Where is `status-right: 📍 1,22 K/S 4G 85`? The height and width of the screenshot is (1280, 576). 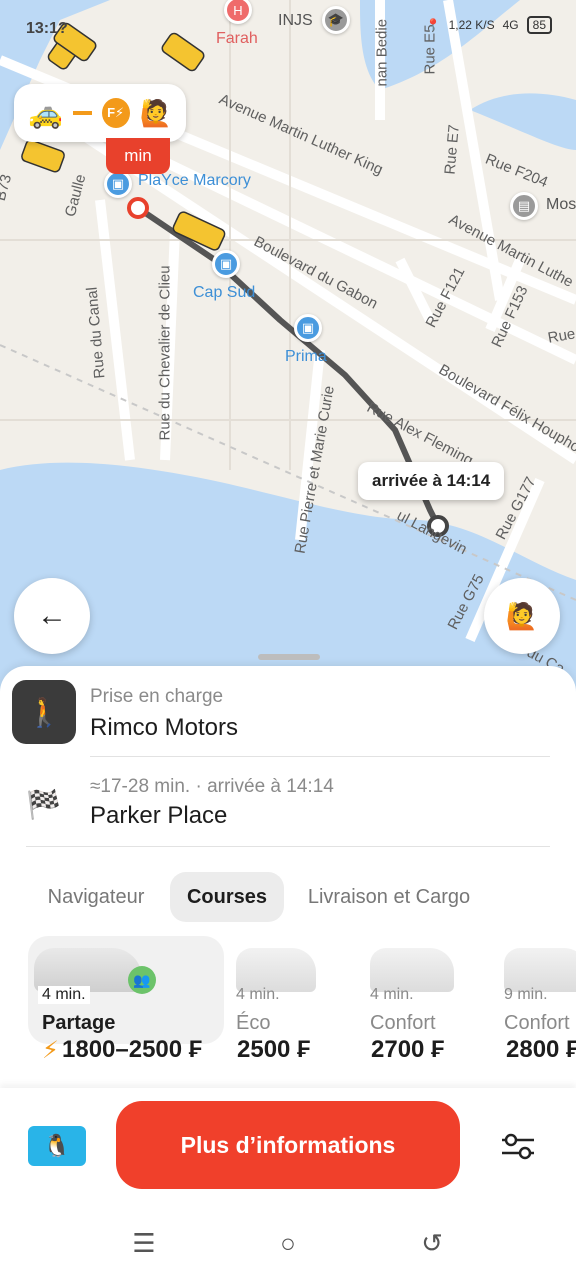 status-right: 📍 1,22 K/S 4G 85 is located at coordinates (489, 25).